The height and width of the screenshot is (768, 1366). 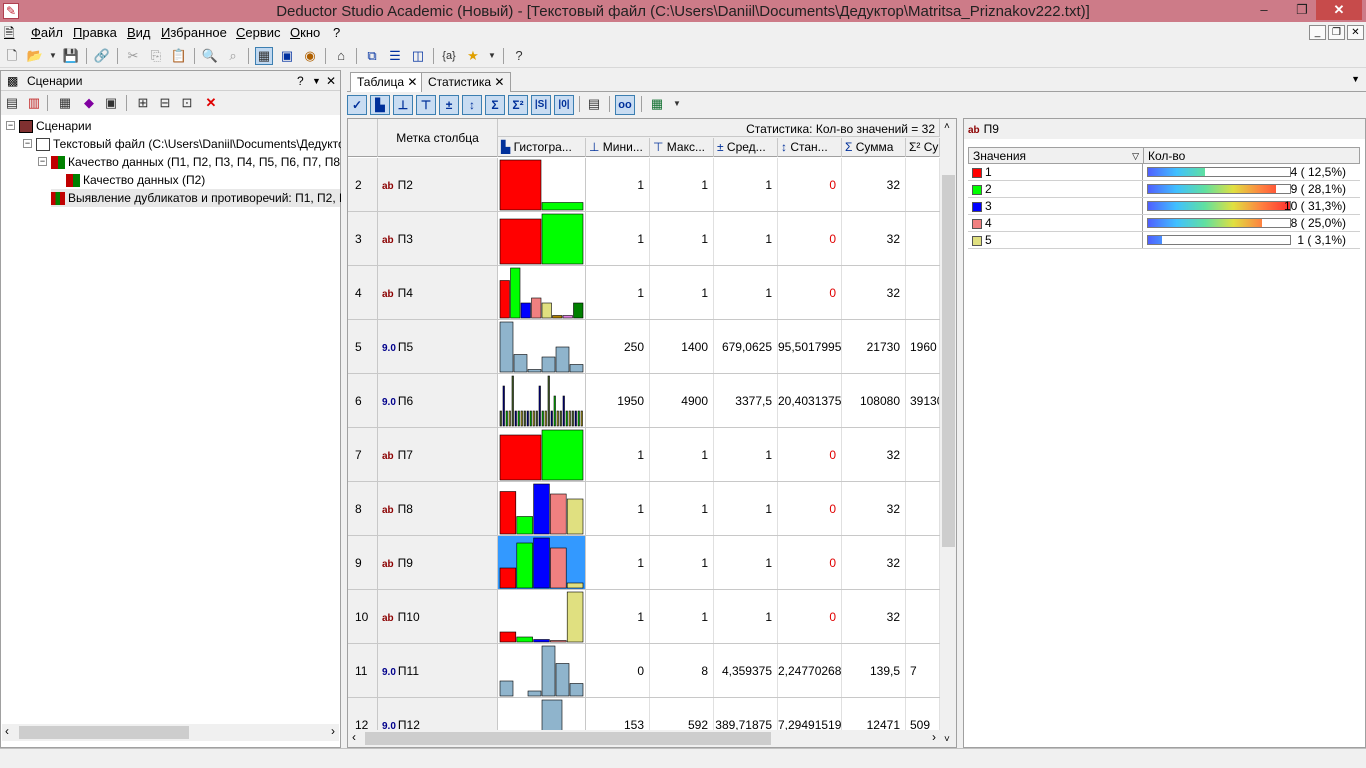 What do you see at coordinates (258, 32) in the screenshot?
I see `menu-service: Сервис` at bounding box center [258, 32].